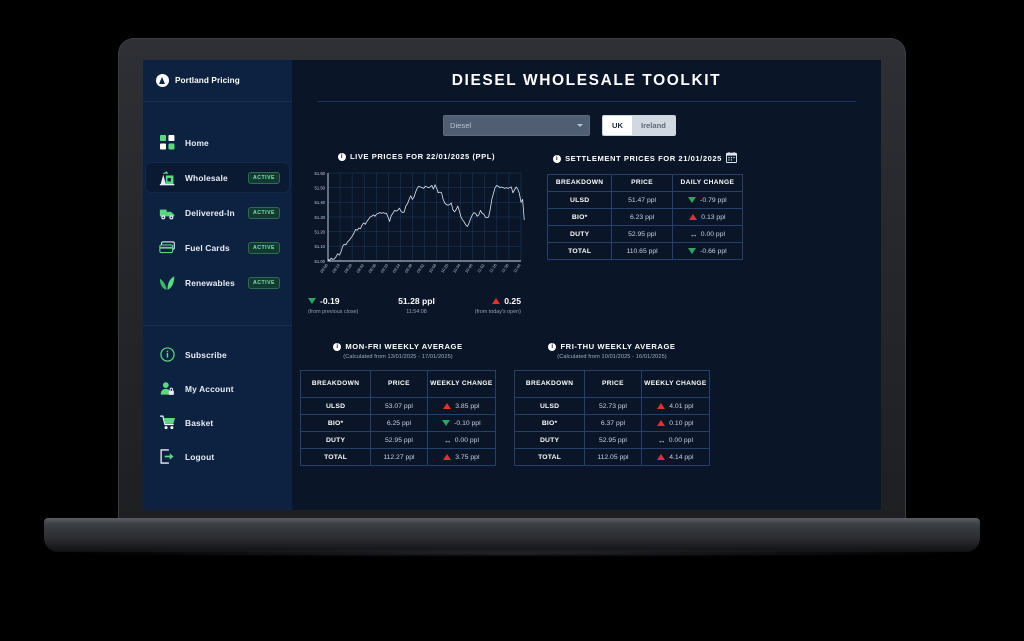 This screenshot has height=641, width=1024. Describe the element at coordinates (399, 406) in the screenshot. I see `cell-price: 53.07 ppl` at that location.